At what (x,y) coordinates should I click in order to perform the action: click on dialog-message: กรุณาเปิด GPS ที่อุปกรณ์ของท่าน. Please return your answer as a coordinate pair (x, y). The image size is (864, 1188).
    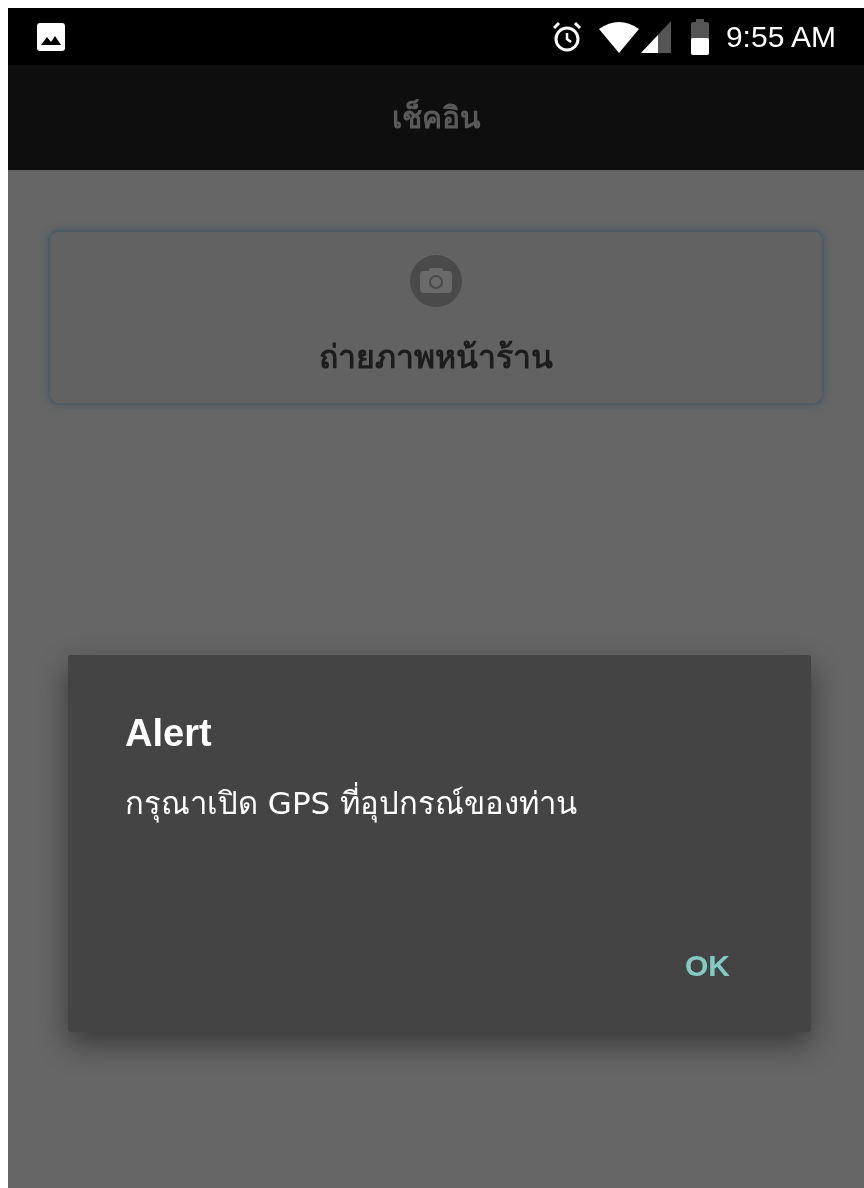
    Looking at the image, I should click on (352, 803).